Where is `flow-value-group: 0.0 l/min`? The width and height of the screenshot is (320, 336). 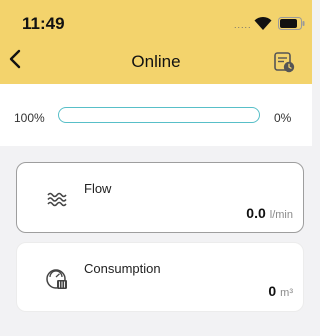
flow-value-group: 0.0 l/min is located at coordinates (269, 213).